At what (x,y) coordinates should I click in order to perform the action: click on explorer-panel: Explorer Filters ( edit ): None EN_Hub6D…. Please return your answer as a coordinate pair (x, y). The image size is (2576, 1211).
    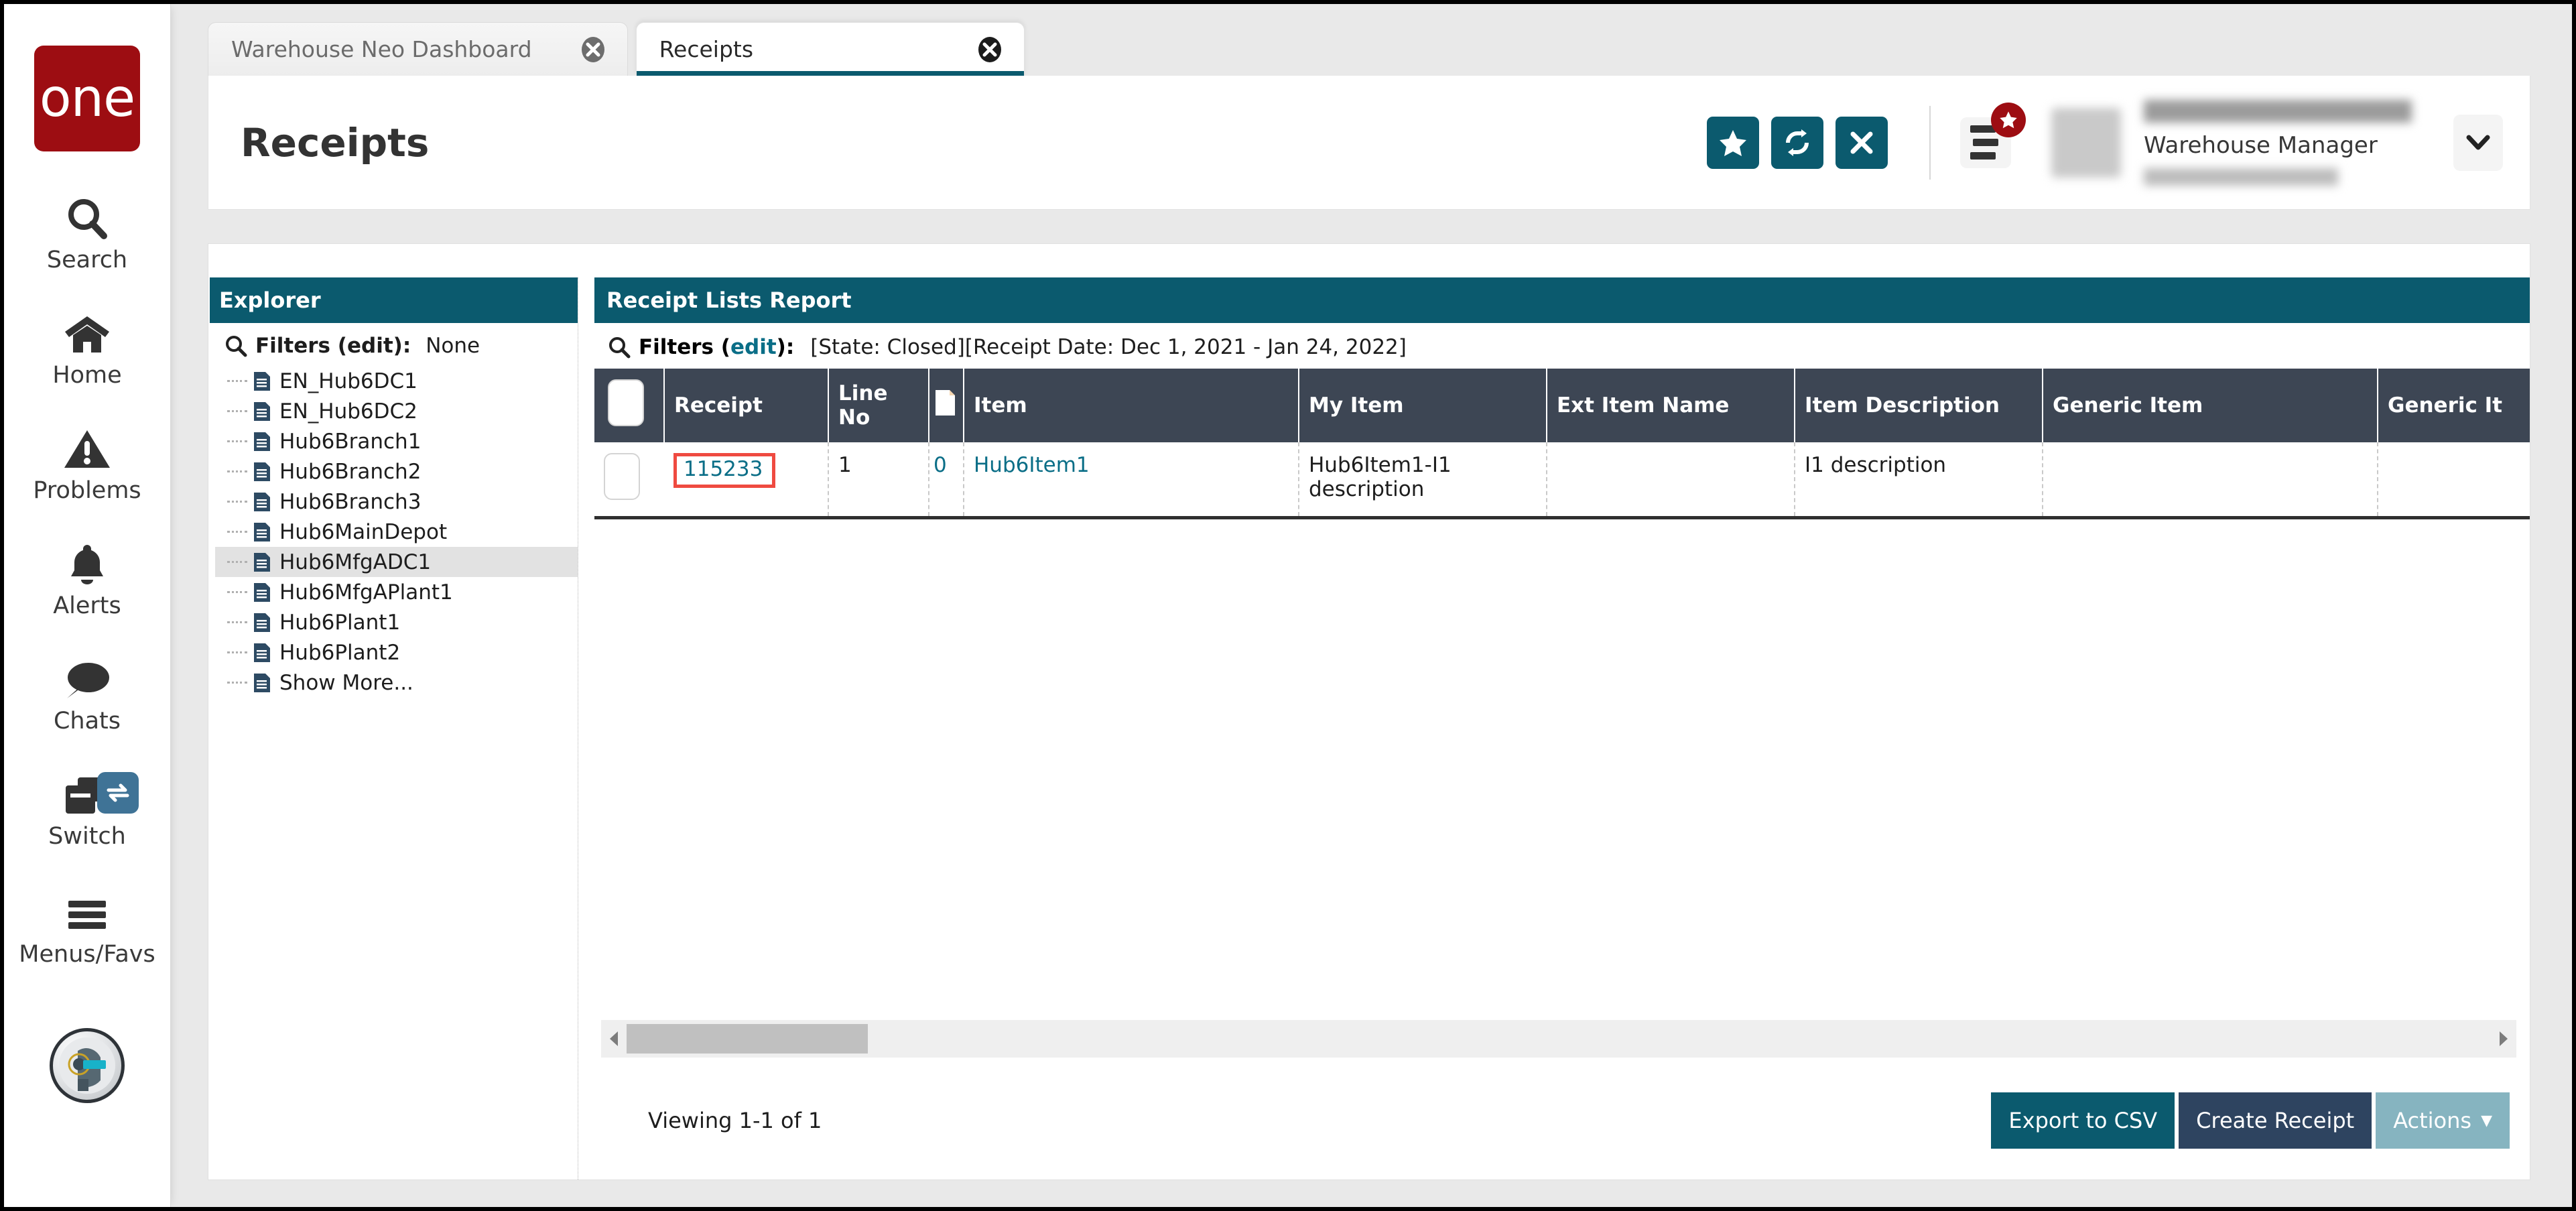
    Looking at the image, I should click on (394, 728).